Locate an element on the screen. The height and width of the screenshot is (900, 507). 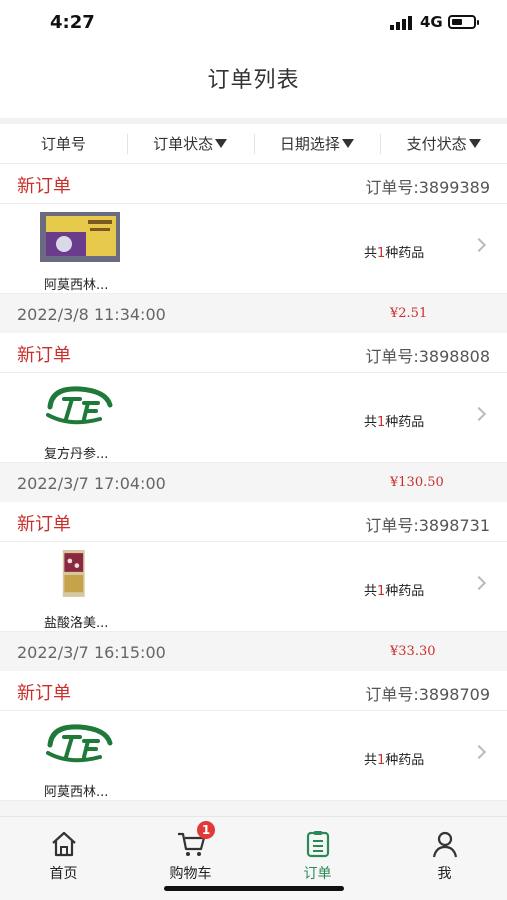
signal-icon is located at coordinates (401, 23).